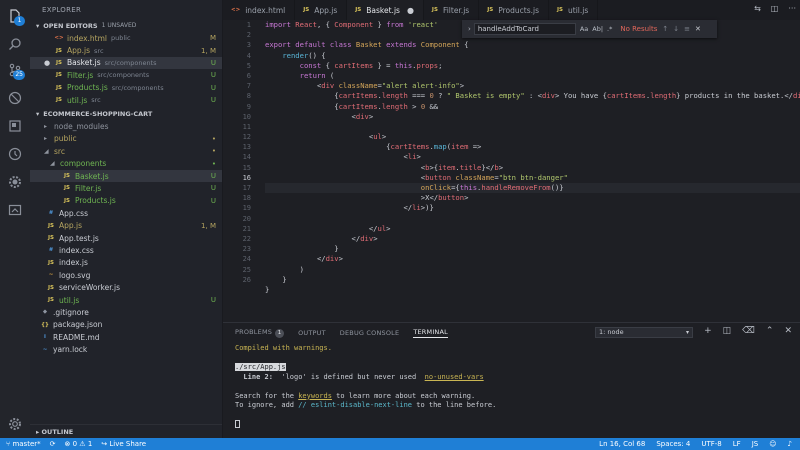  Describe the element at coordinates (260, 333) in the screenshot. I see `tab-problems: PROBLEMS 1` at that location.